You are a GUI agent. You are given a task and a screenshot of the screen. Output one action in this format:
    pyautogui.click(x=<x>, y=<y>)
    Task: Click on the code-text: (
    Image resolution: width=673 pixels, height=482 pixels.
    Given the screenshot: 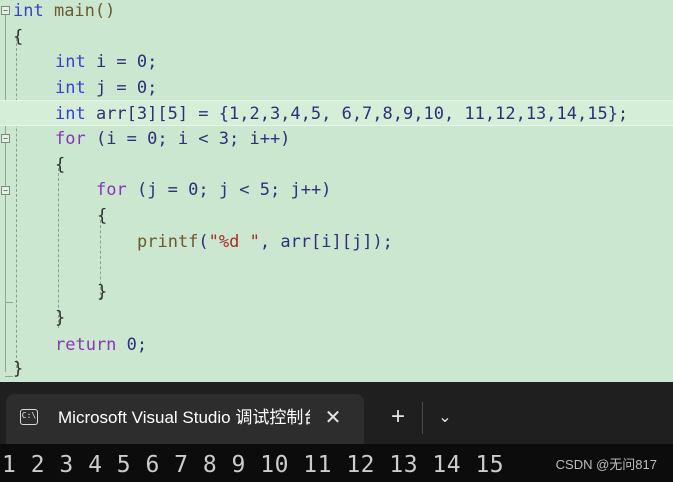 What is the action you would take?
    pyautogui.click(x=203, y=242)
    